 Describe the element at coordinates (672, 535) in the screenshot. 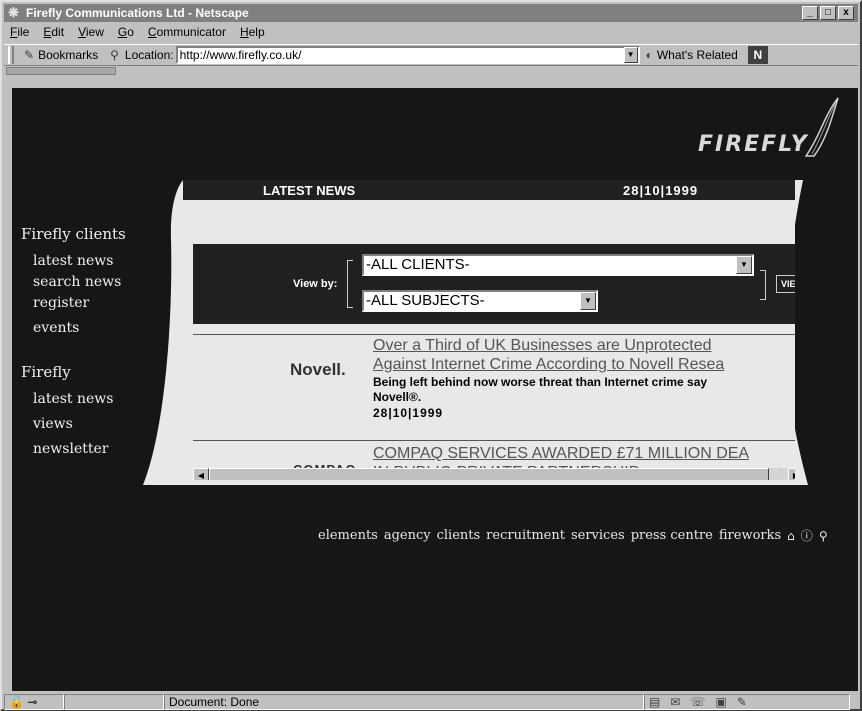

I see `nav-press-centre: press centre` at that location.